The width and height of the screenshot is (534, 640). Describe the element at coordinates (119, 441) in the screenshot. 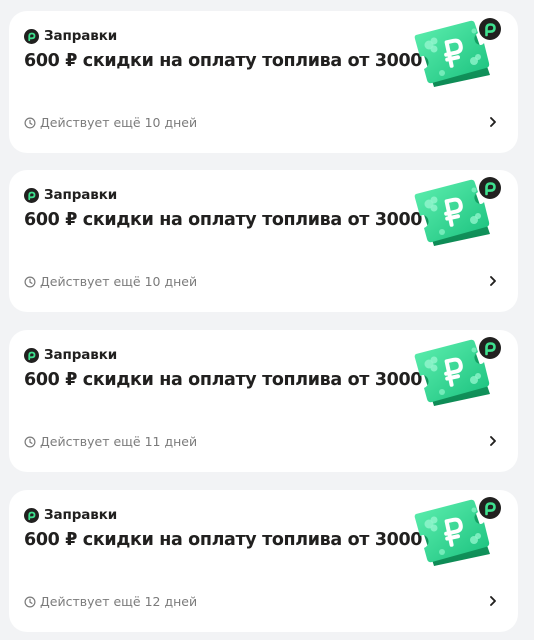

I see `validity-text: Действует ещё 11 дней` at that location.